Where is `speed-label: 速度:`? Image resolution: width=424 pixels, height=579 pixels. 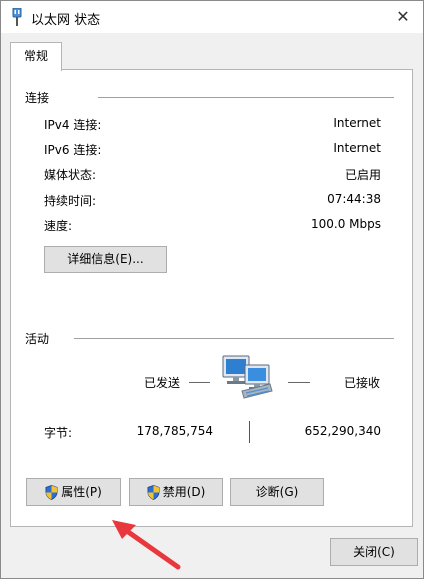
speed-label: 速度: is located at coordinates (58, 226).